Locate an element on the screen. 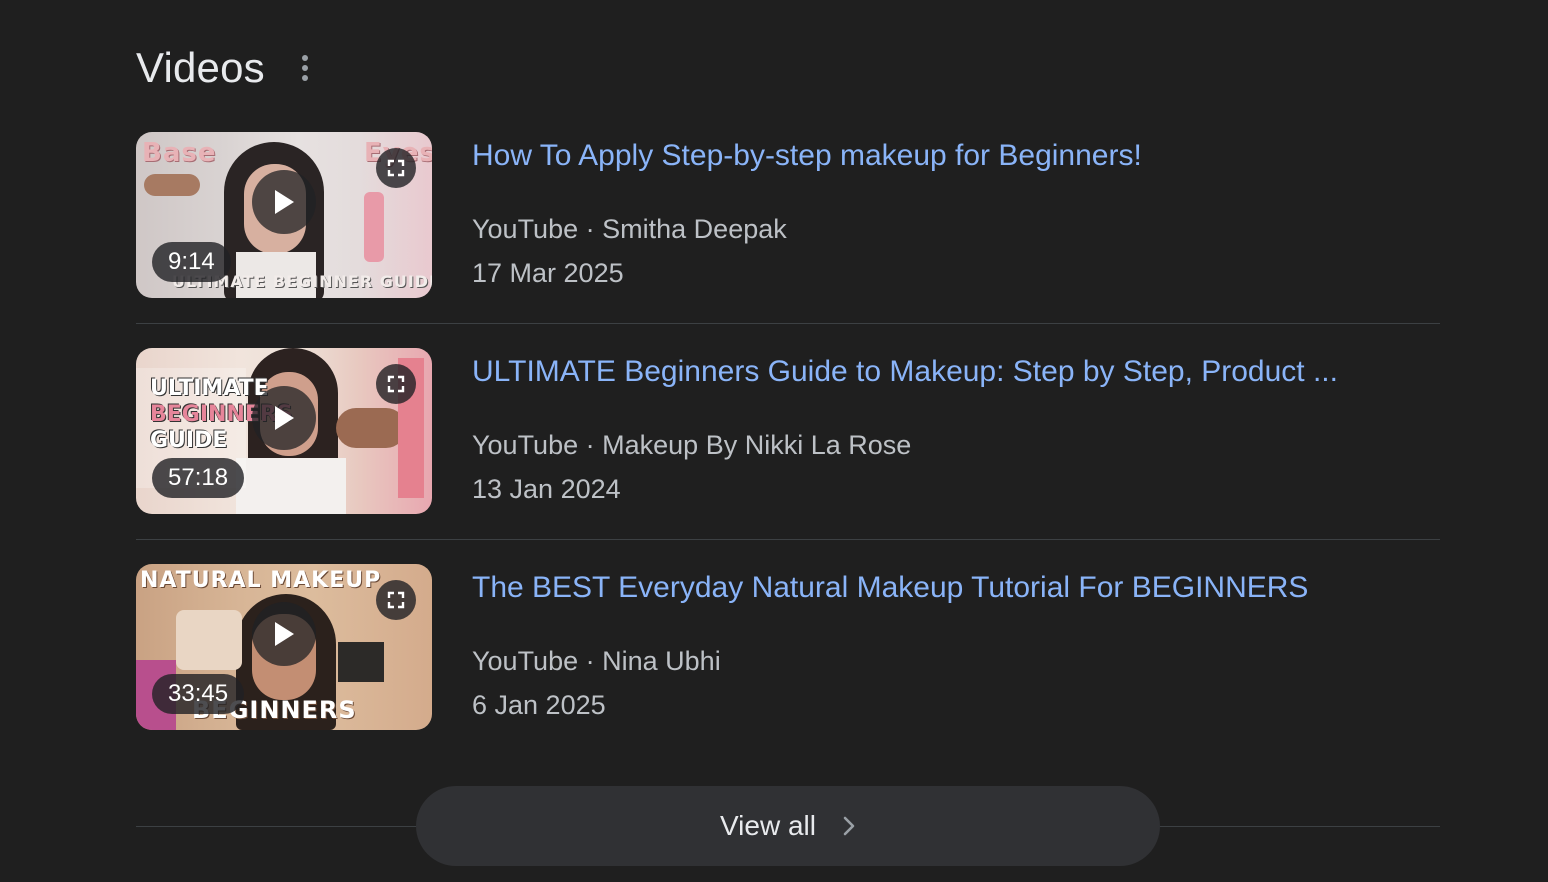 The width and height of the screenshot is (1548, 882). channel-name: Makeup By Nikki La Rose is located at coordinates (757, 445).